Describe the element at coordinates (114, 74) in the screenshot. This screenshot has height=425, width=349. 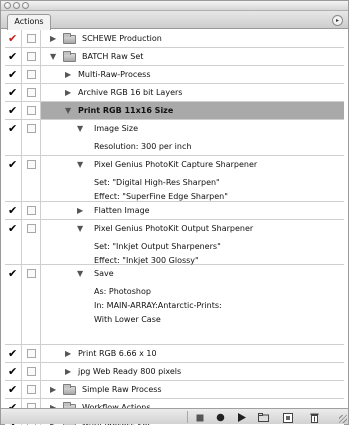
I see `row-label: Multi-Raw-Process` at that location.